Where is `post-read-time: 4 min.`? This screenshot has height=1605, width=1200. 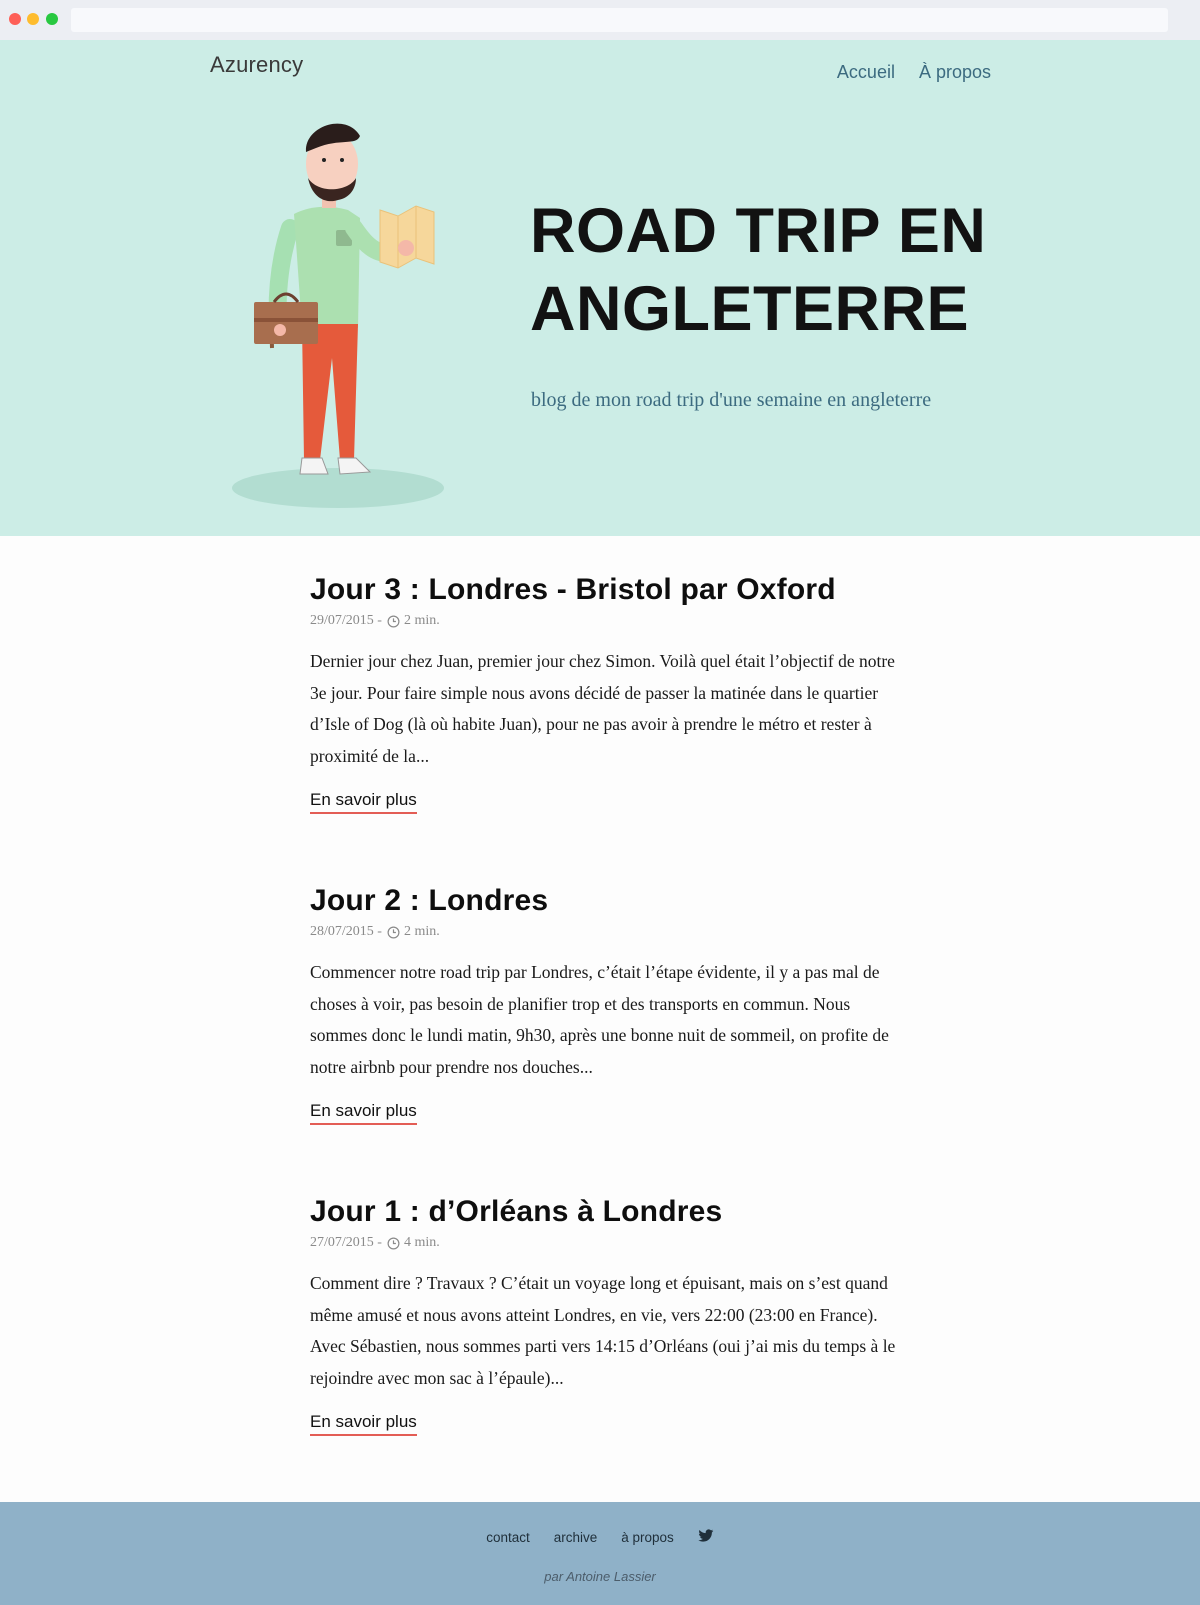
post-read-time: 4 min. is located at coordinates (421, 1242).